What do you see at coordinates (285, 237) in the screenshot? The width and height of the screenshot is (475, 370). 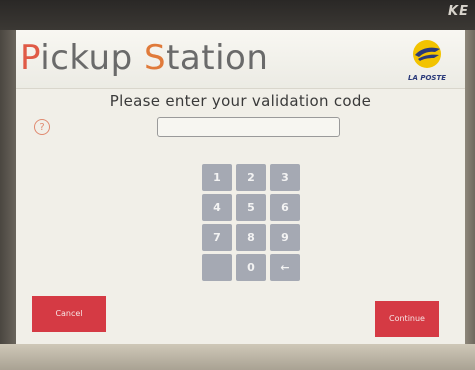 I see `key-9: 9` at bounding box center [285, 237].